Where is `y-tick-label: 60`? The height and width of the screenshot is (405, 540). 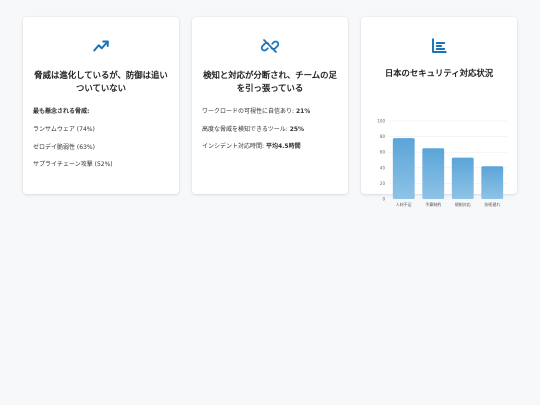
y-tick-label: 60 is located at coordinates (383, 152).